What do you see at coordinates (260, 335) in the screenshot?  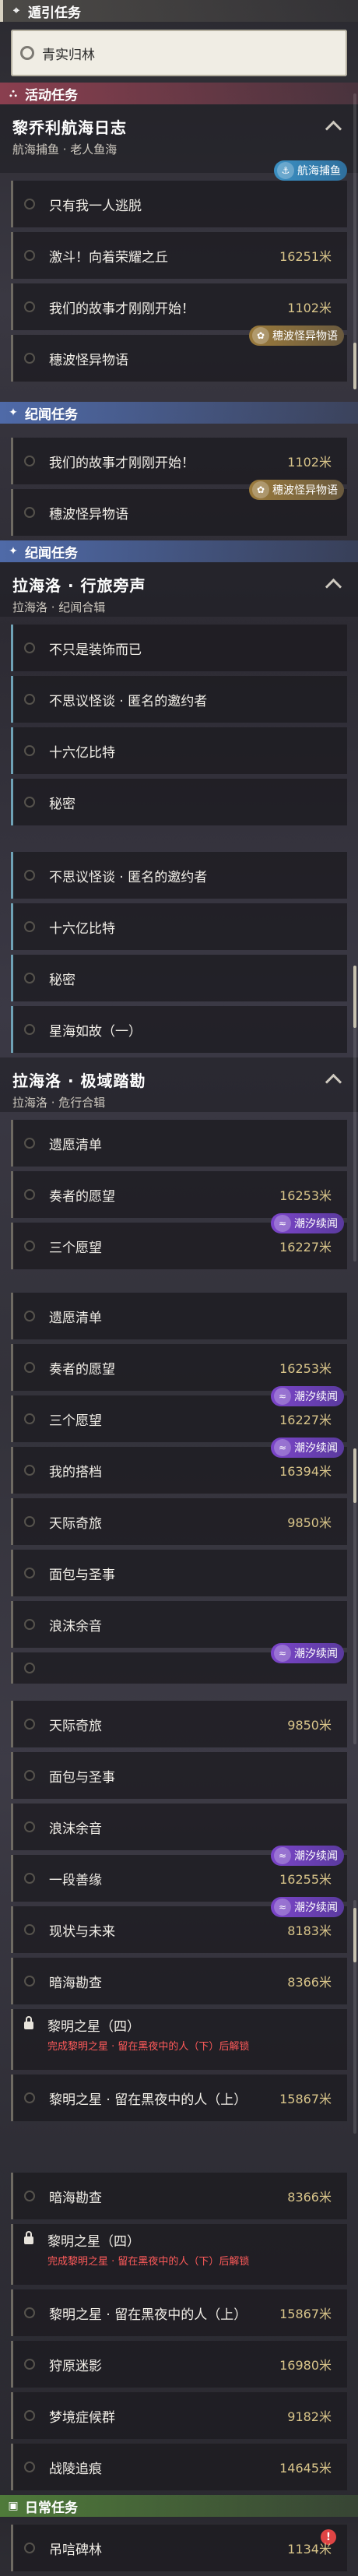 I see `shell-icon: ✿` at bounding box center [260, 335].